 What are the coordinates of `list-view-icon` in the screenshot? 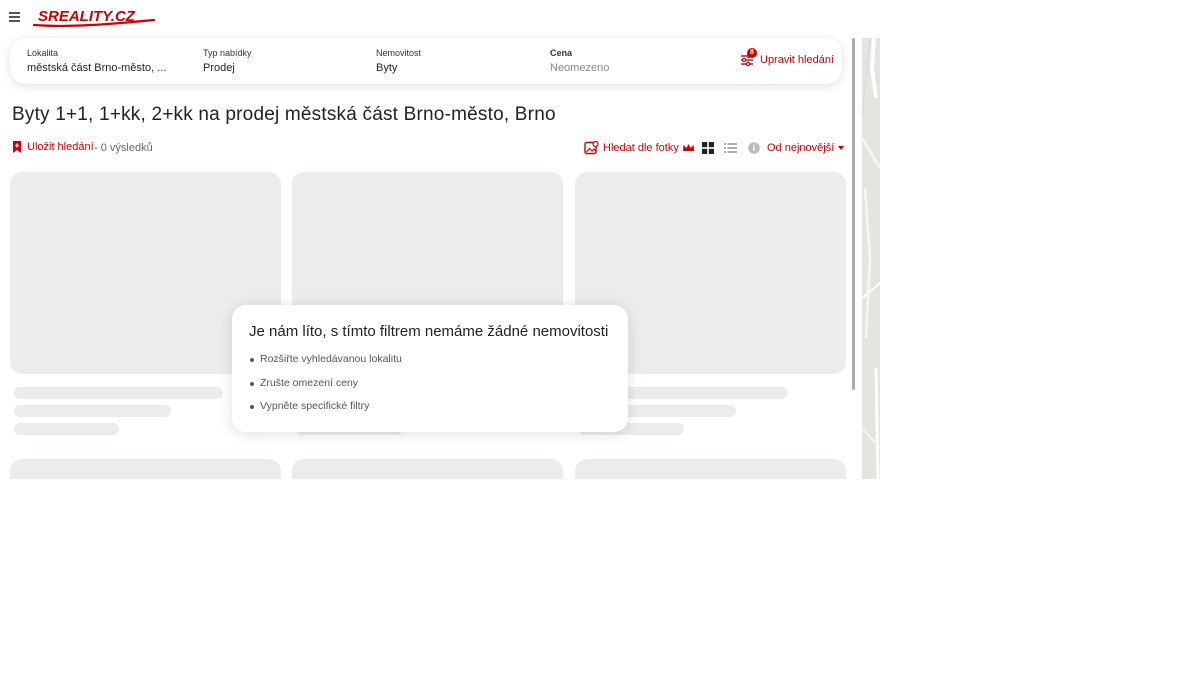 It's located at (730, 148).